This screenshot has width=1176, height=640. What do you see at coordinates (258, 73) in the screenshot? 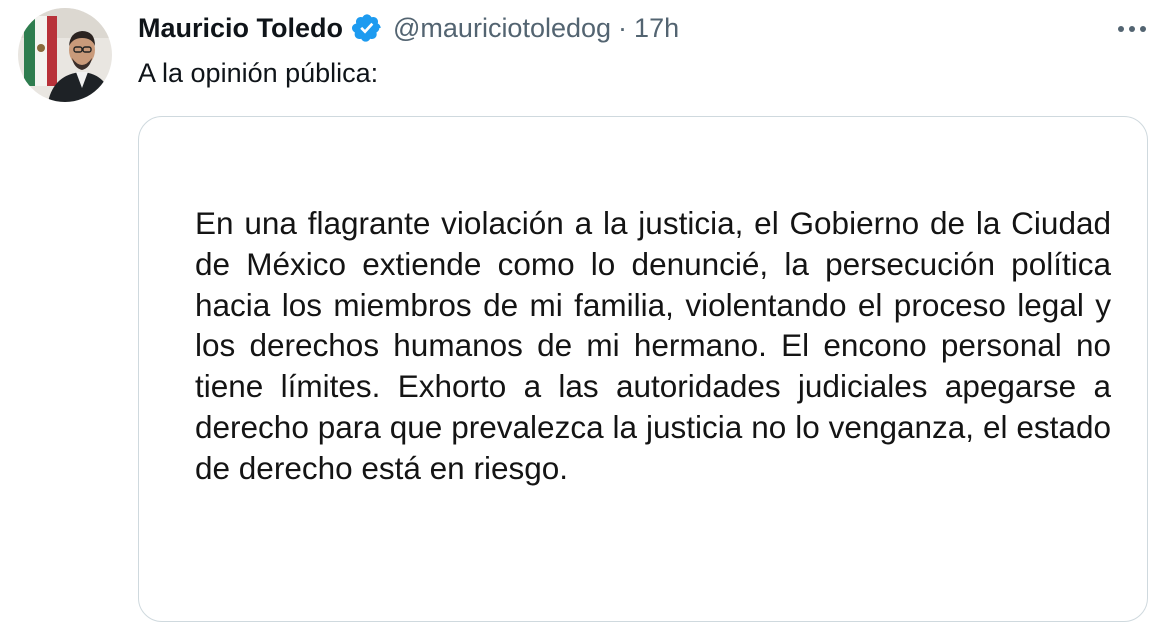
I see `tweet-text: A la opinión pública:` at bounding box center [258, 73].